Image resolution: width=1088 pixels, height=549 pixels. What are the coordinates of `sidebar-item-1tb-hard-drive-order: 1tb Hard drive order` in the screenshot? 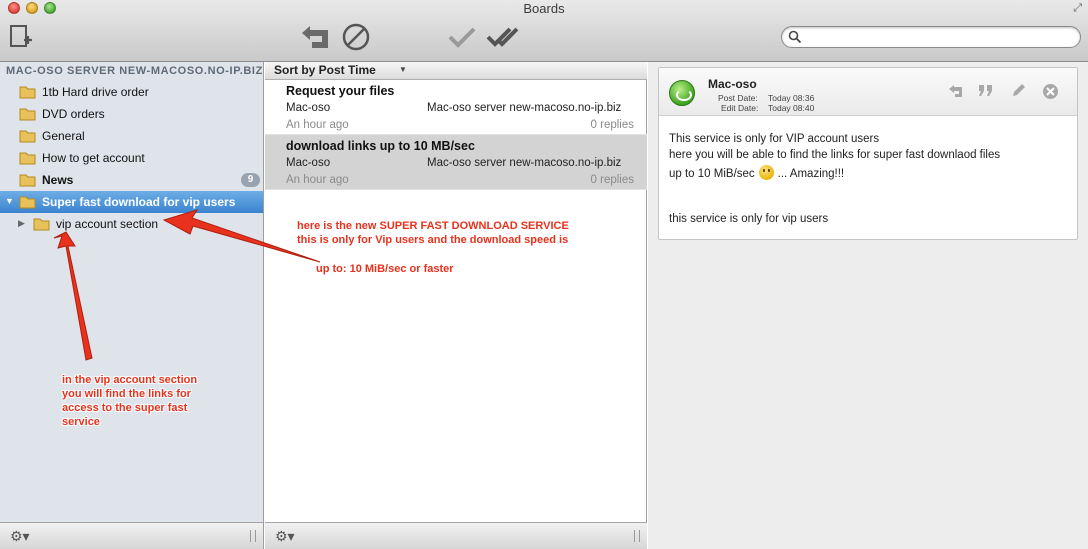 It's located at (131, 92).